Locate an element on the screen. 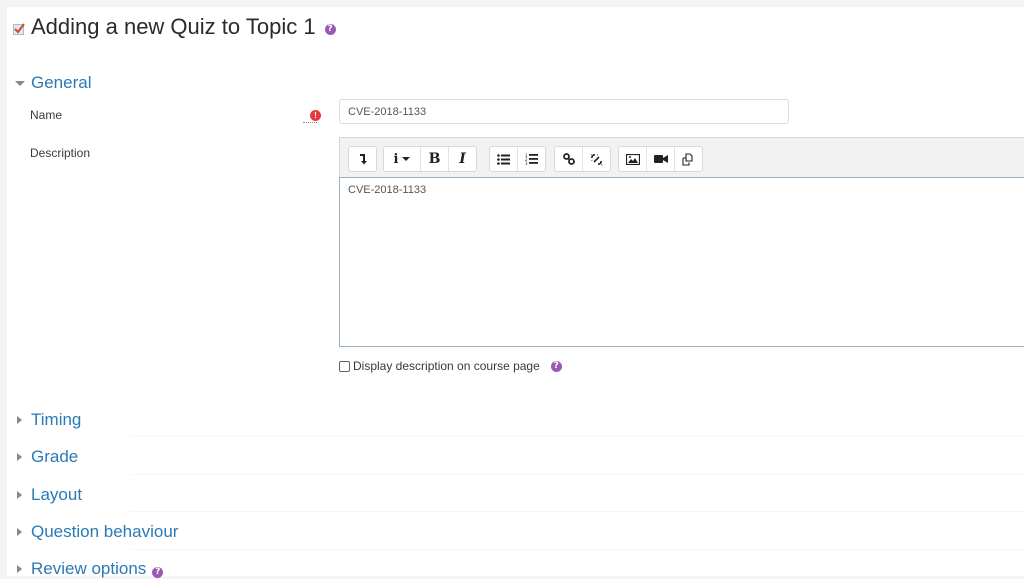 This screenshot has height=579, width=1024. page-title-text: Adding a new Quiz to Topic 1 is located at coordinates (173, 26).